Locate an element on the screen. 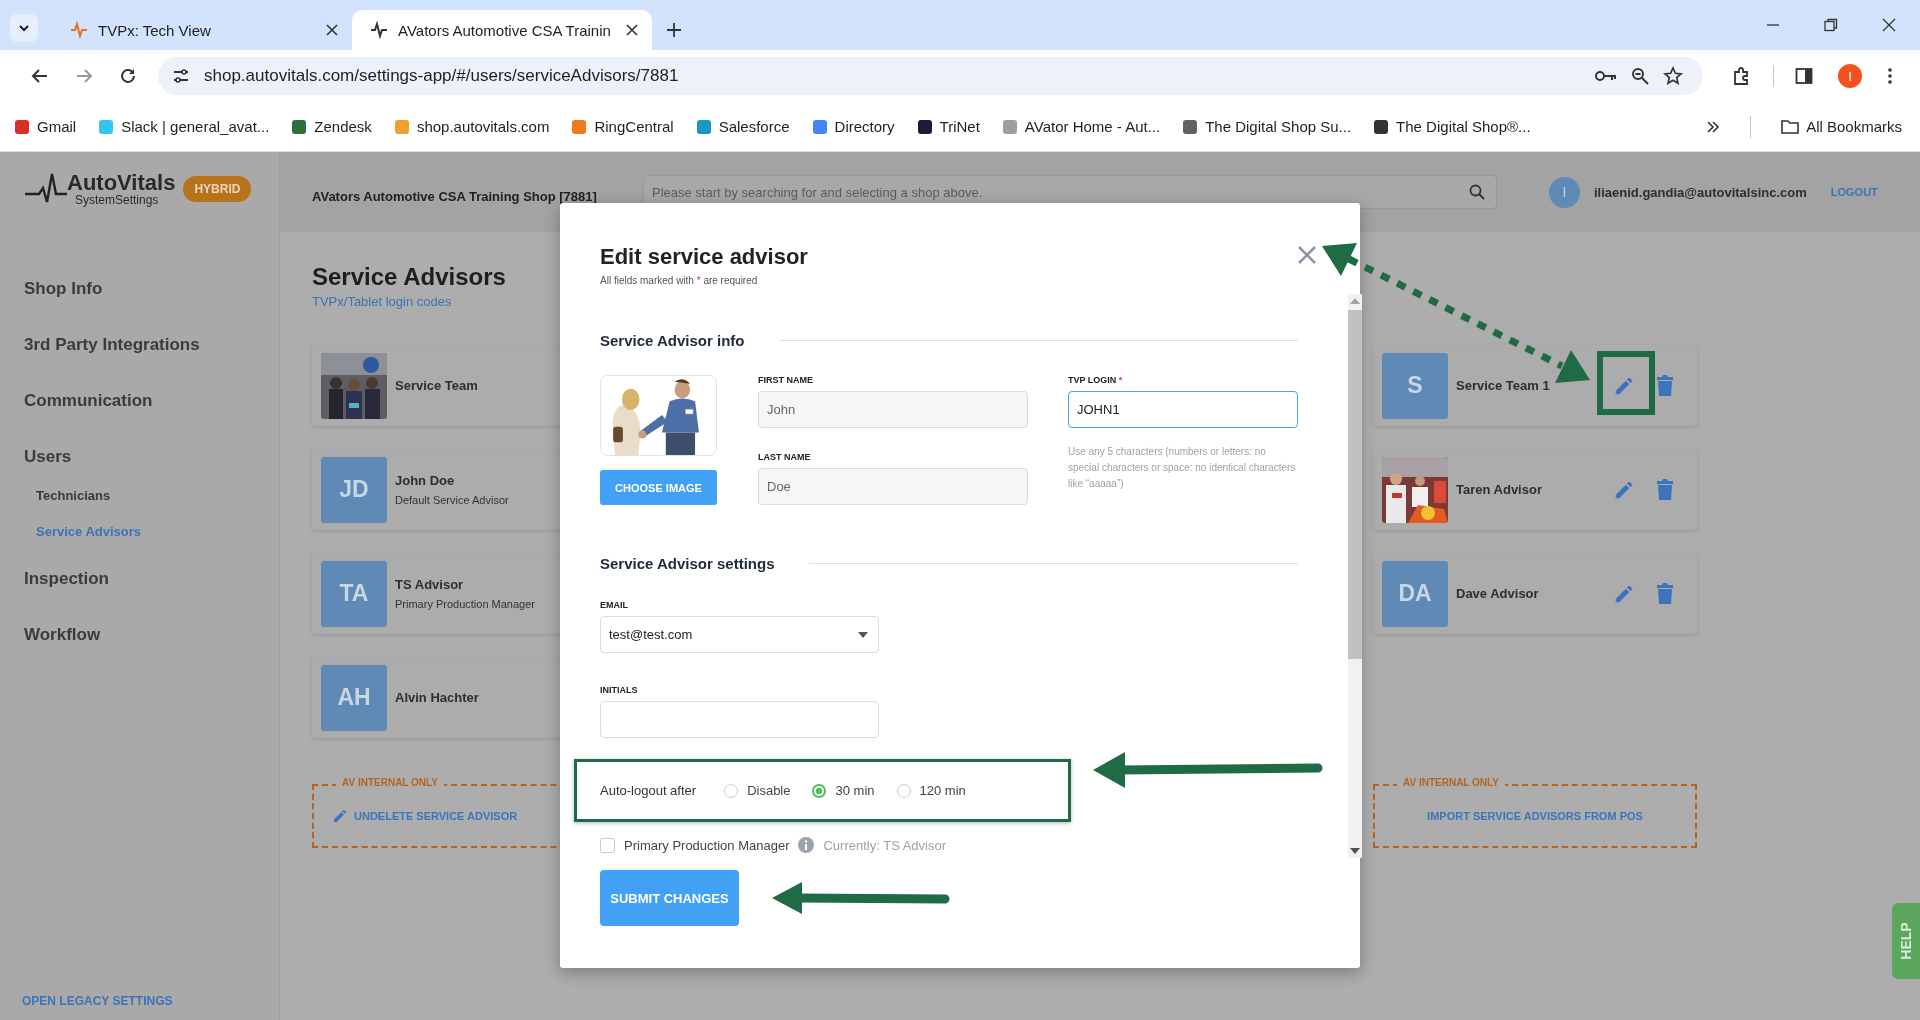 Image resolution: width=1920 pixels, height=1020 pixels. auto-logout-label: Auto-logout after is located at coordinates (648, 790).